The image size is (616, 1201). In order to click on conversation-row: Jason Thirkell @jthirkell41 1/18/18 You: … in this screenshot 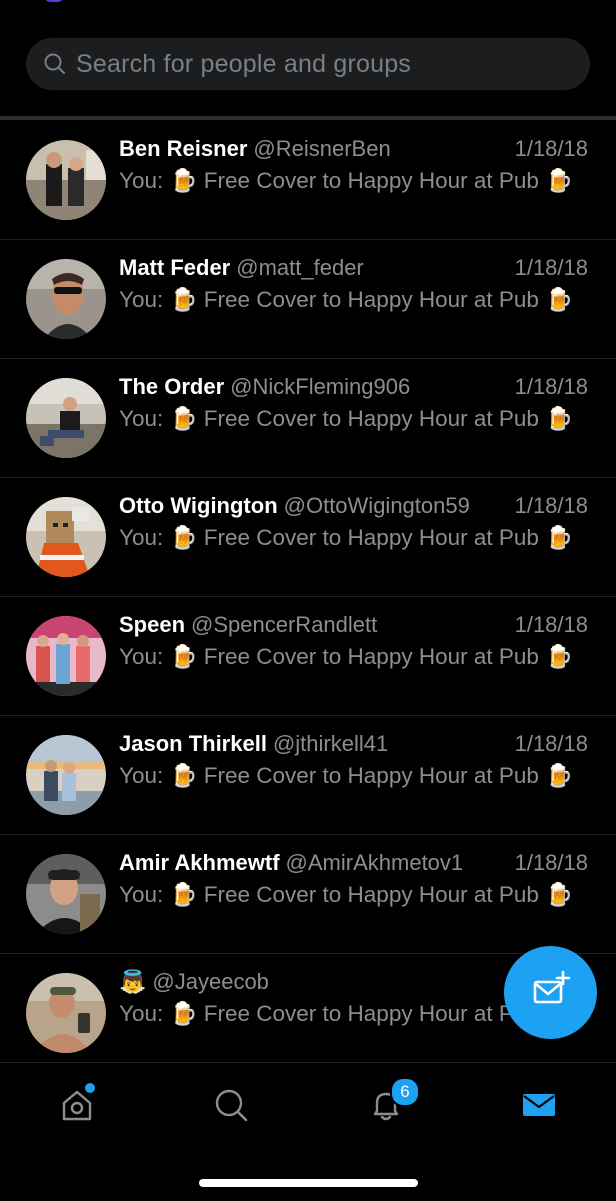, I will do `click(308, 775)`.